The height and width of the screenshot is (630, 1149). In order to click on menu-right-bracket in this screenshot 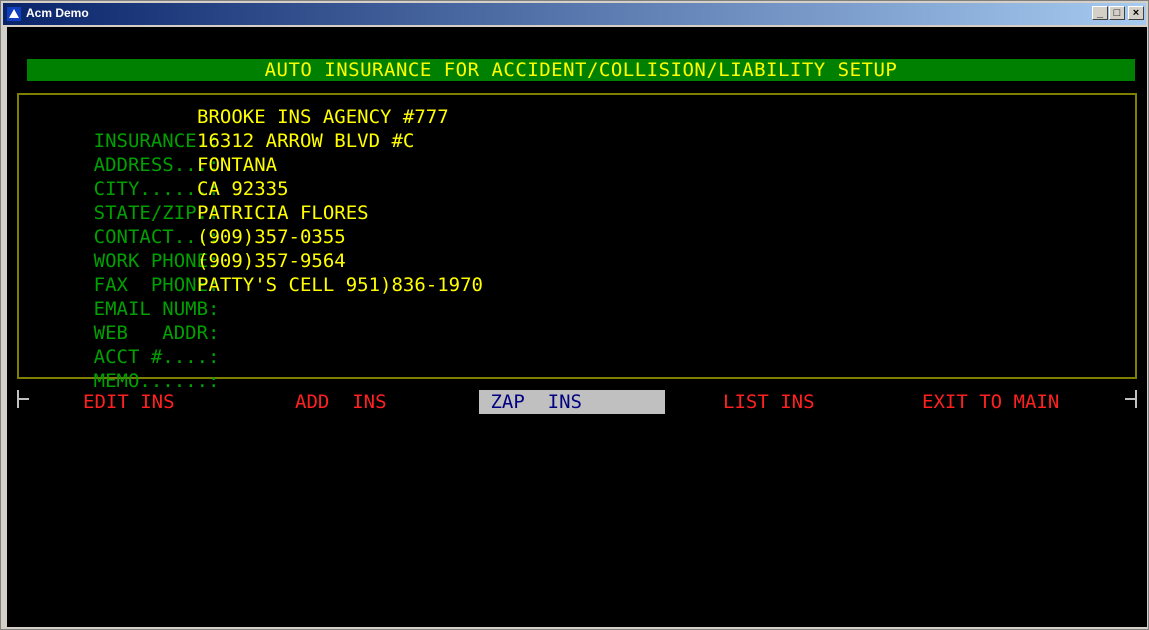, I will do `click(1131, 399)`.